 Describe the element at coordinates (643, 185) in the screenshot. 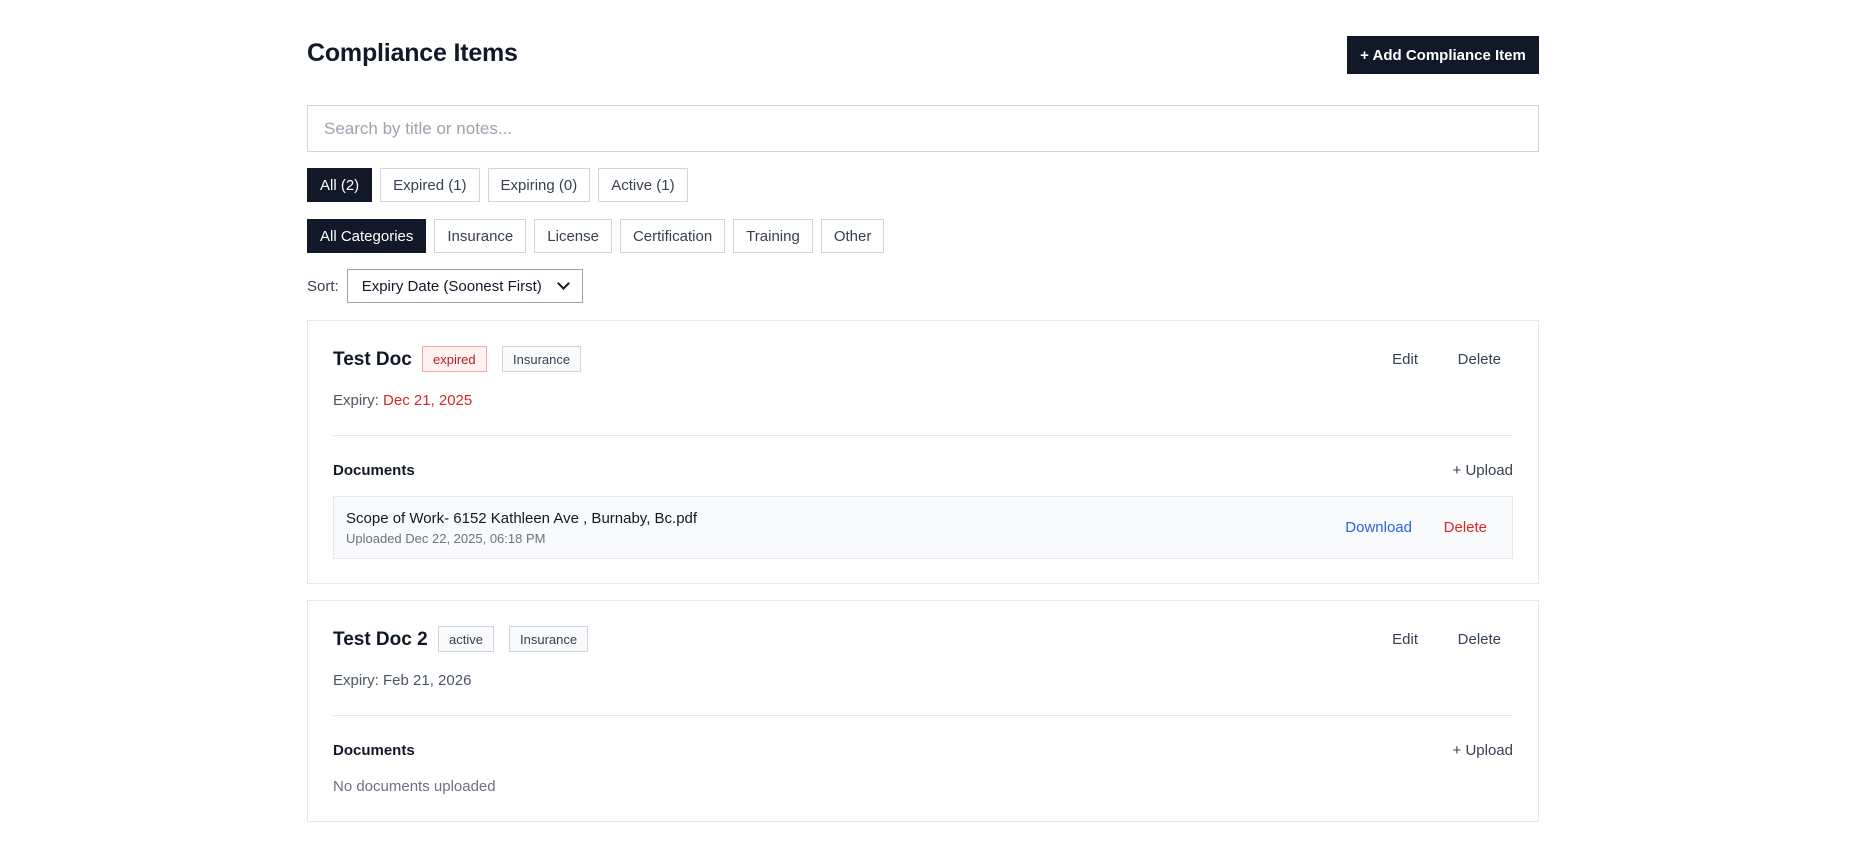

I see `filter-active: Active (1)` at that location.